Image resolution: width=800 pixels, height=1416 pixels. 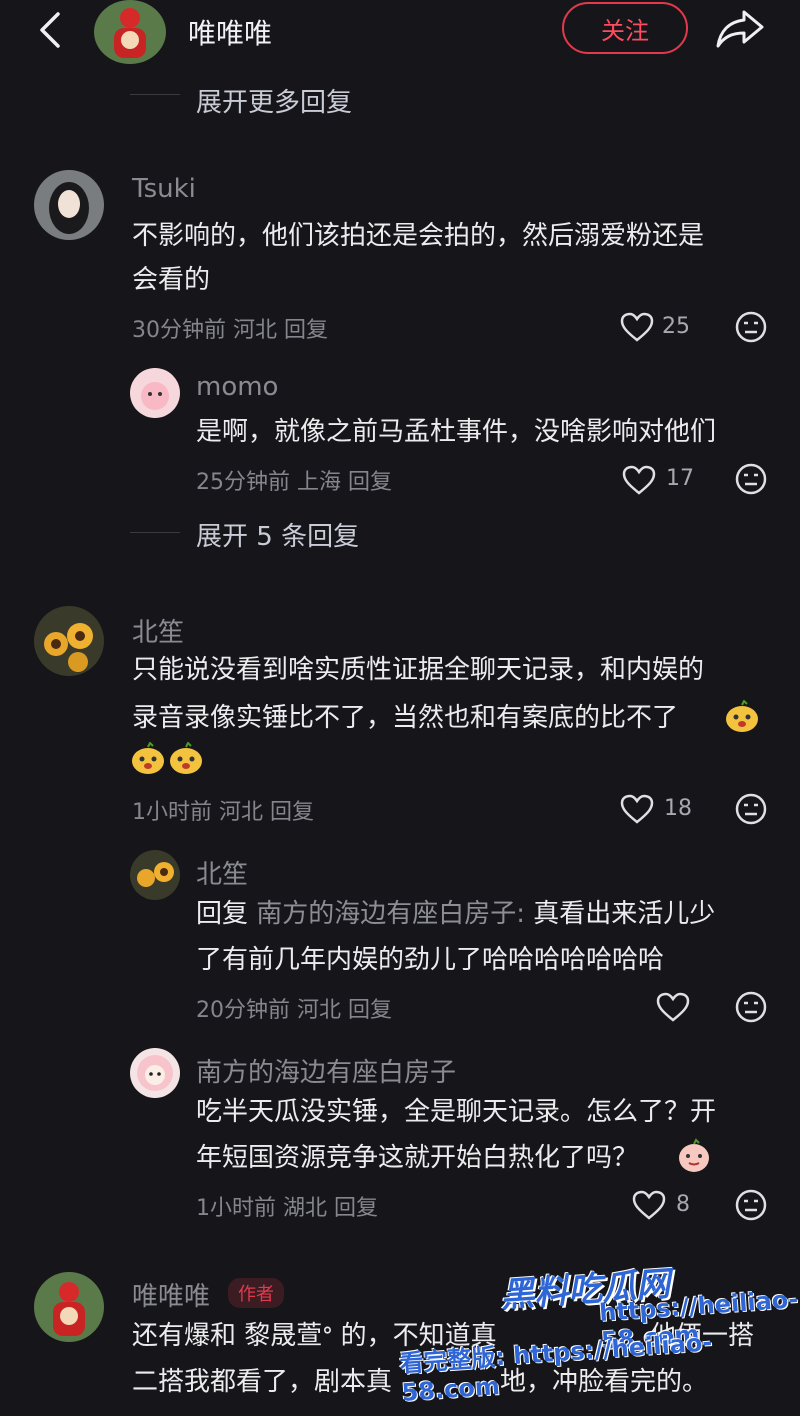 What do you see at coordinates (456, 432) in the screenshot?
I see `comment-text: 是啊，就像之前马孟杜事件，没啥影响对他们` at bounding box center [456, 432].